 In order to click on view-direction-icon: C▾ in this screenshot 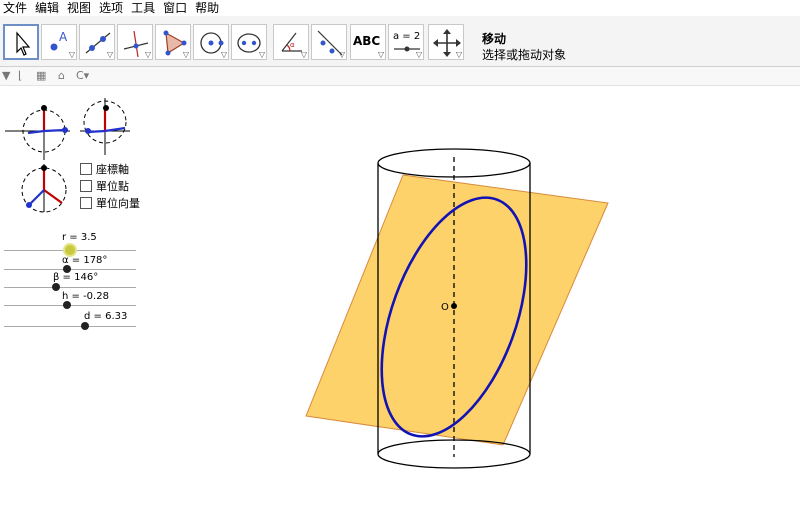, I will do `click(82, 75)`.